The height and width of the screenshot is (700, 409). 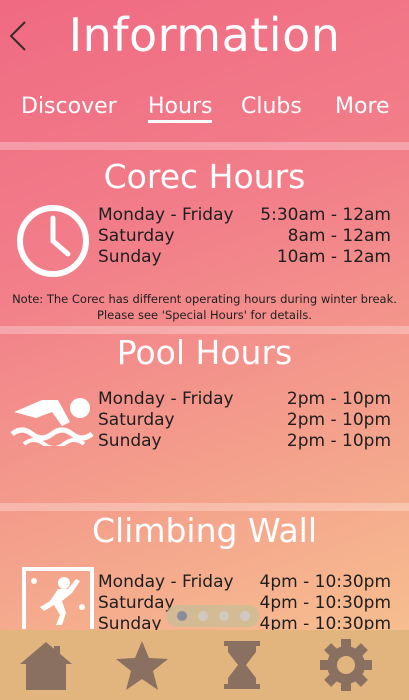 What do you see at coordinates (242, 665) in the screenshot?
I see `hourglass-icon` at bounding box center [242, 665].